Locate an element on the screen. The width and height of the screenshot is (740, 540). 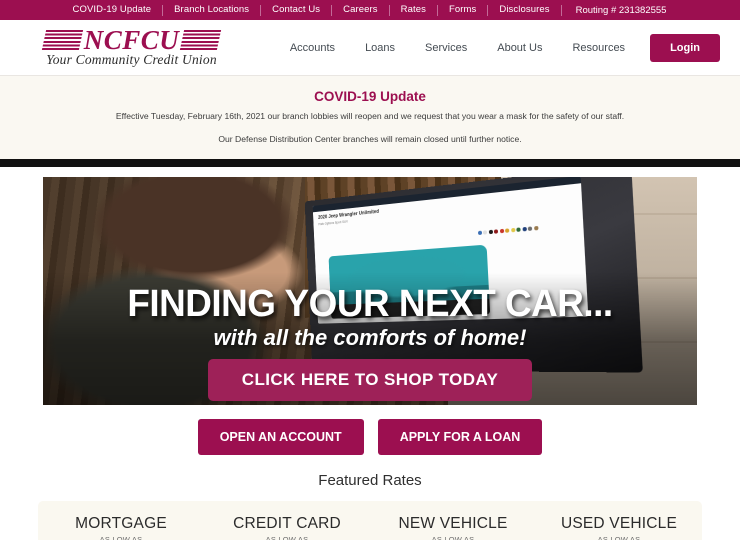
rate-name: NEW VEHICLE is located at coordinates (453, 524).